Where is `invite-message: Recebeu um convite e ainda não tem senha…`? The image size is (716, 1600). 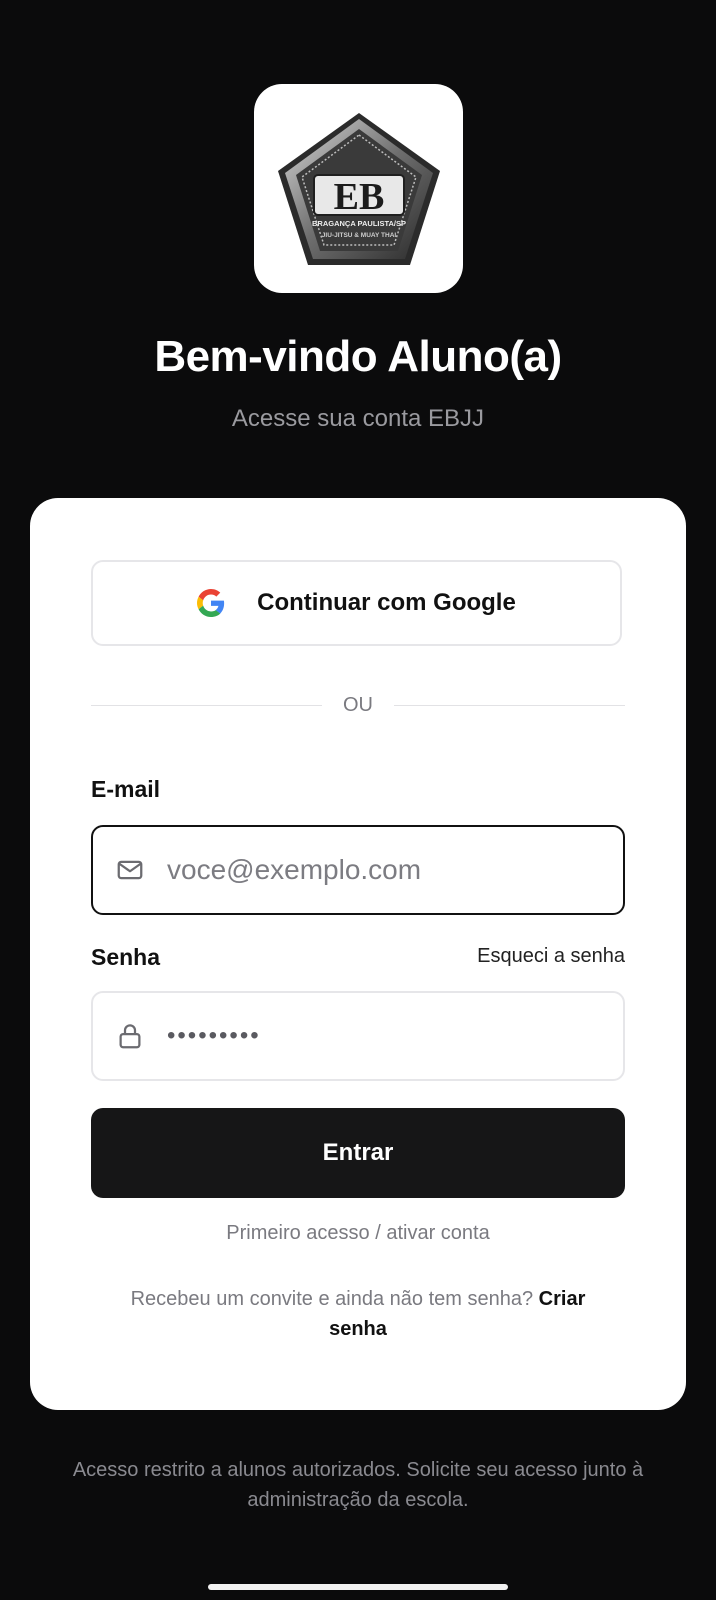
invite-message: Recebeu um convite e ainda não tem senha… is located at coordinates (332, 1299).